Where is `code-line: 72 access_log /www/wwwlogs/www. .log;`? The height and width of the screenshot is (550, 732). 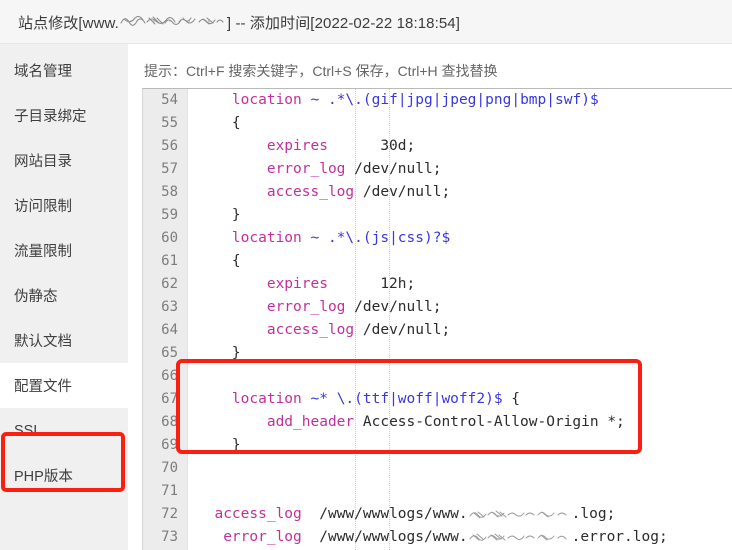
code-line: 72 access_log /www/wwwlogs/www. .log; is located at coordinates (437, 514).